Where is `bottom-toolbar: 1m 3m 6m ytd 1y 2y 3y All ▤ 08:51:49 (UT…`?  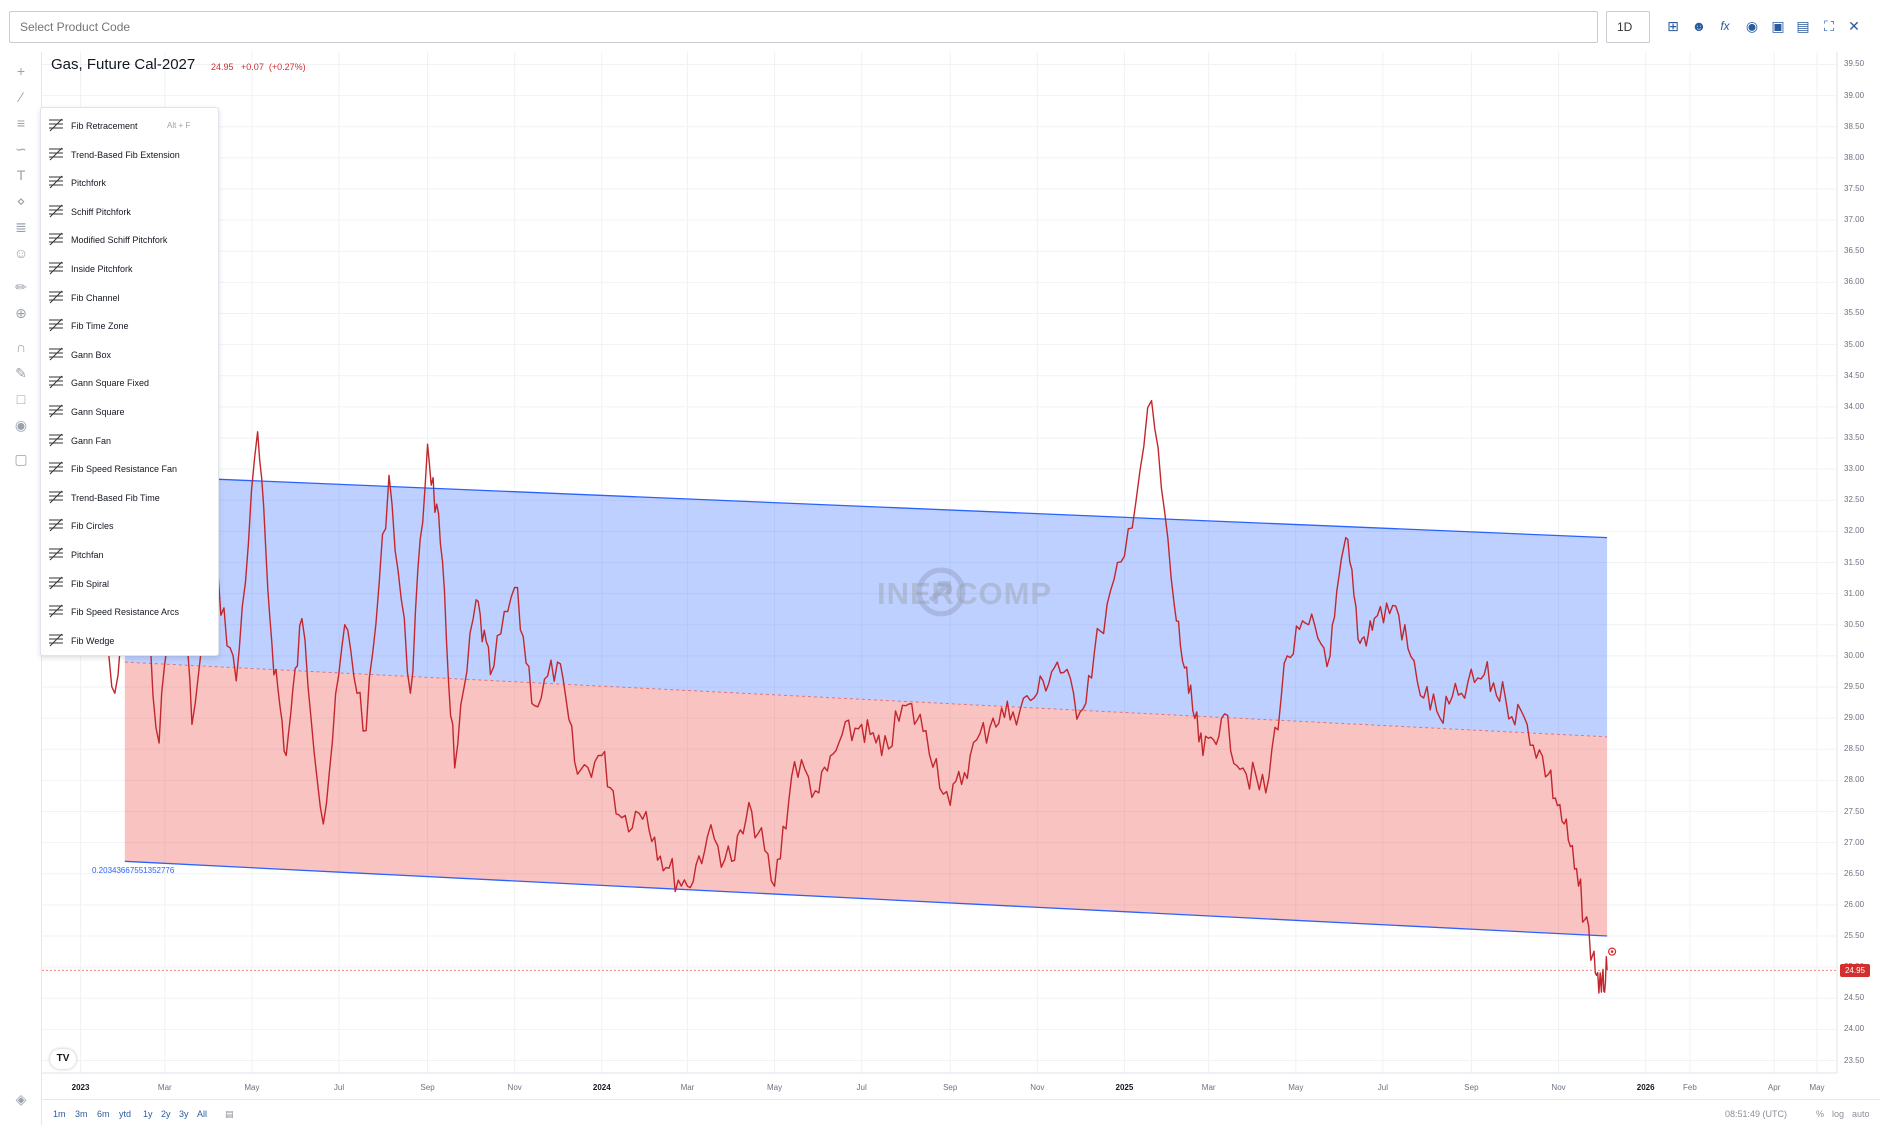 bottom-toolbar: 1m 3m 6m ytd 1y 2y 3y All ▤ 08:51:49 (UT… is located at coordinates (961, 1112).